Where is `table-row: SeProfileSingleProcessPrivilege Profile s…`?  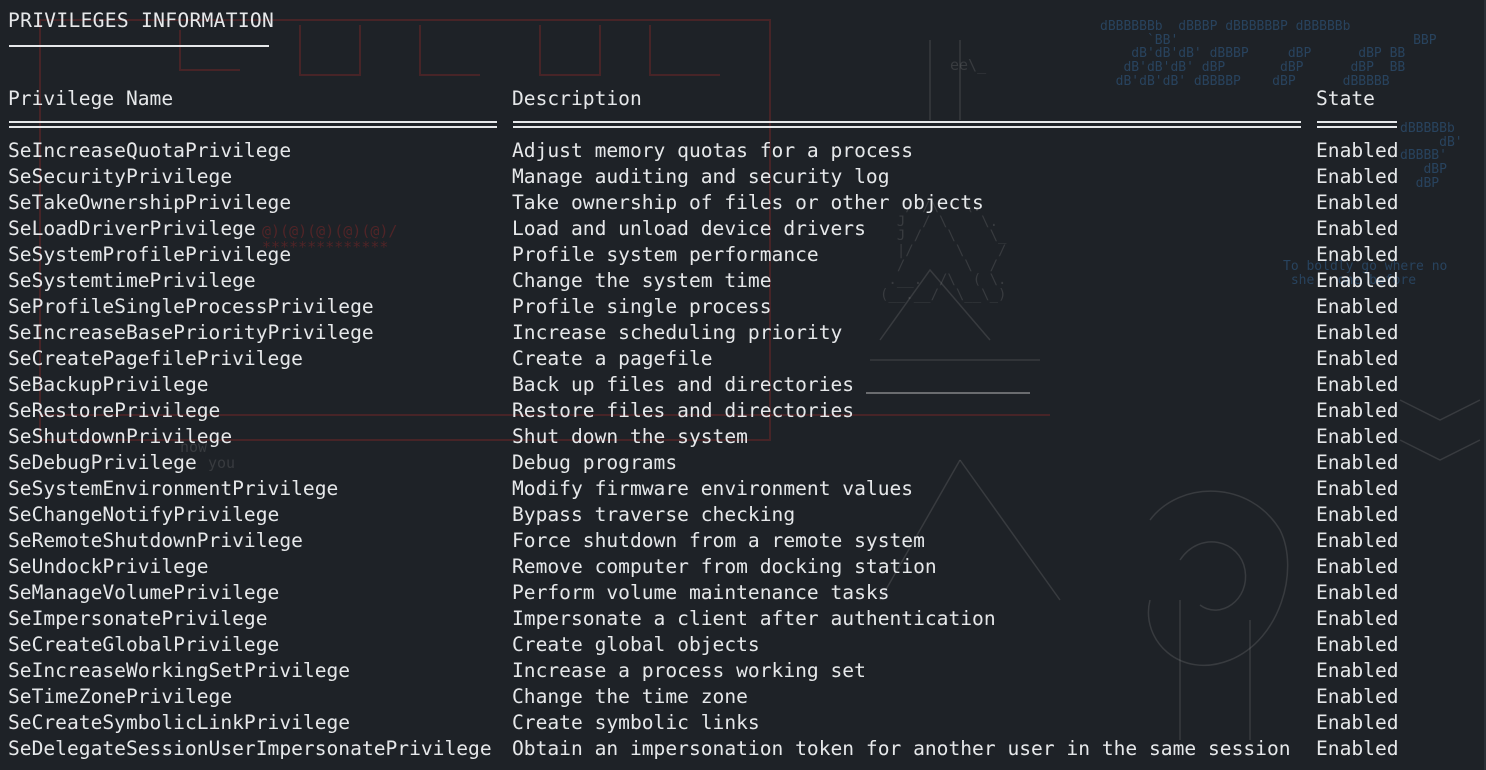
table-row: SeProfileSingleProcessPrivilege Profile s… is located at coordinates (743, 307).